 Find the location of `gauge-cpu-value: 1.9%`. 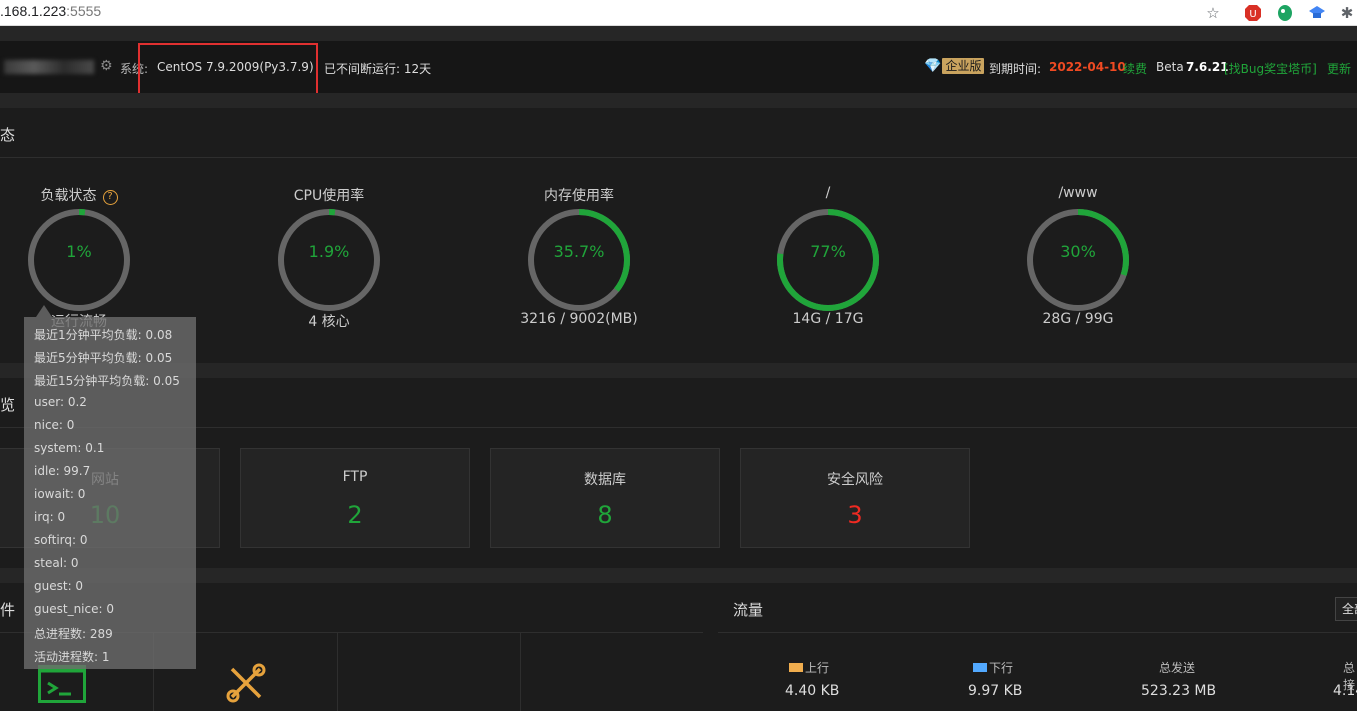

gauge-cpu-value: 1.9% is located at coordinates (329, 251).